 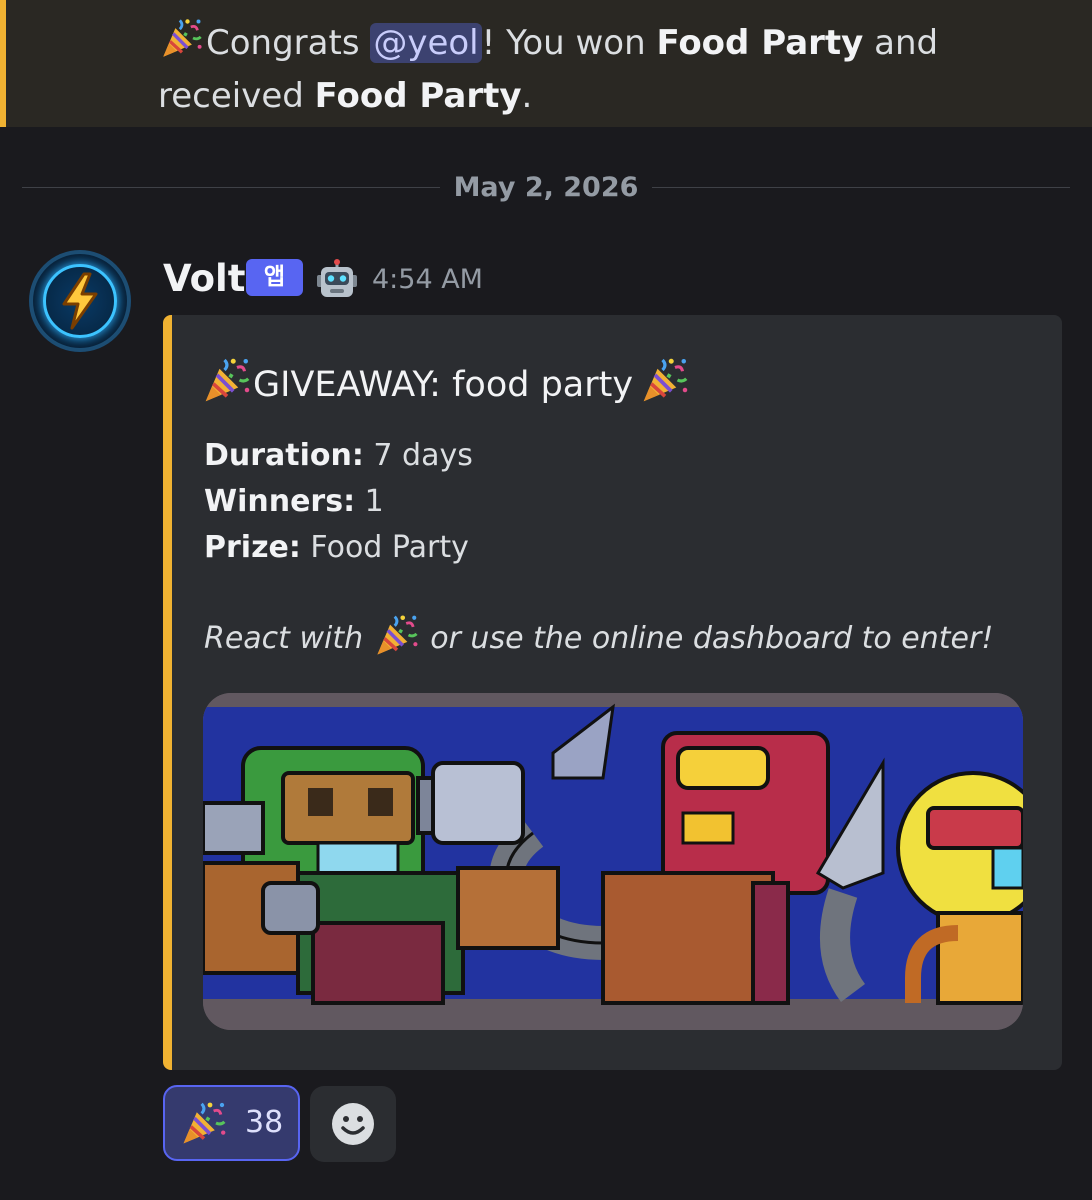 What do you see at coordinates (337, 278) in the screenshot?
I see `robot-icon` at bounding box center [337, 278].